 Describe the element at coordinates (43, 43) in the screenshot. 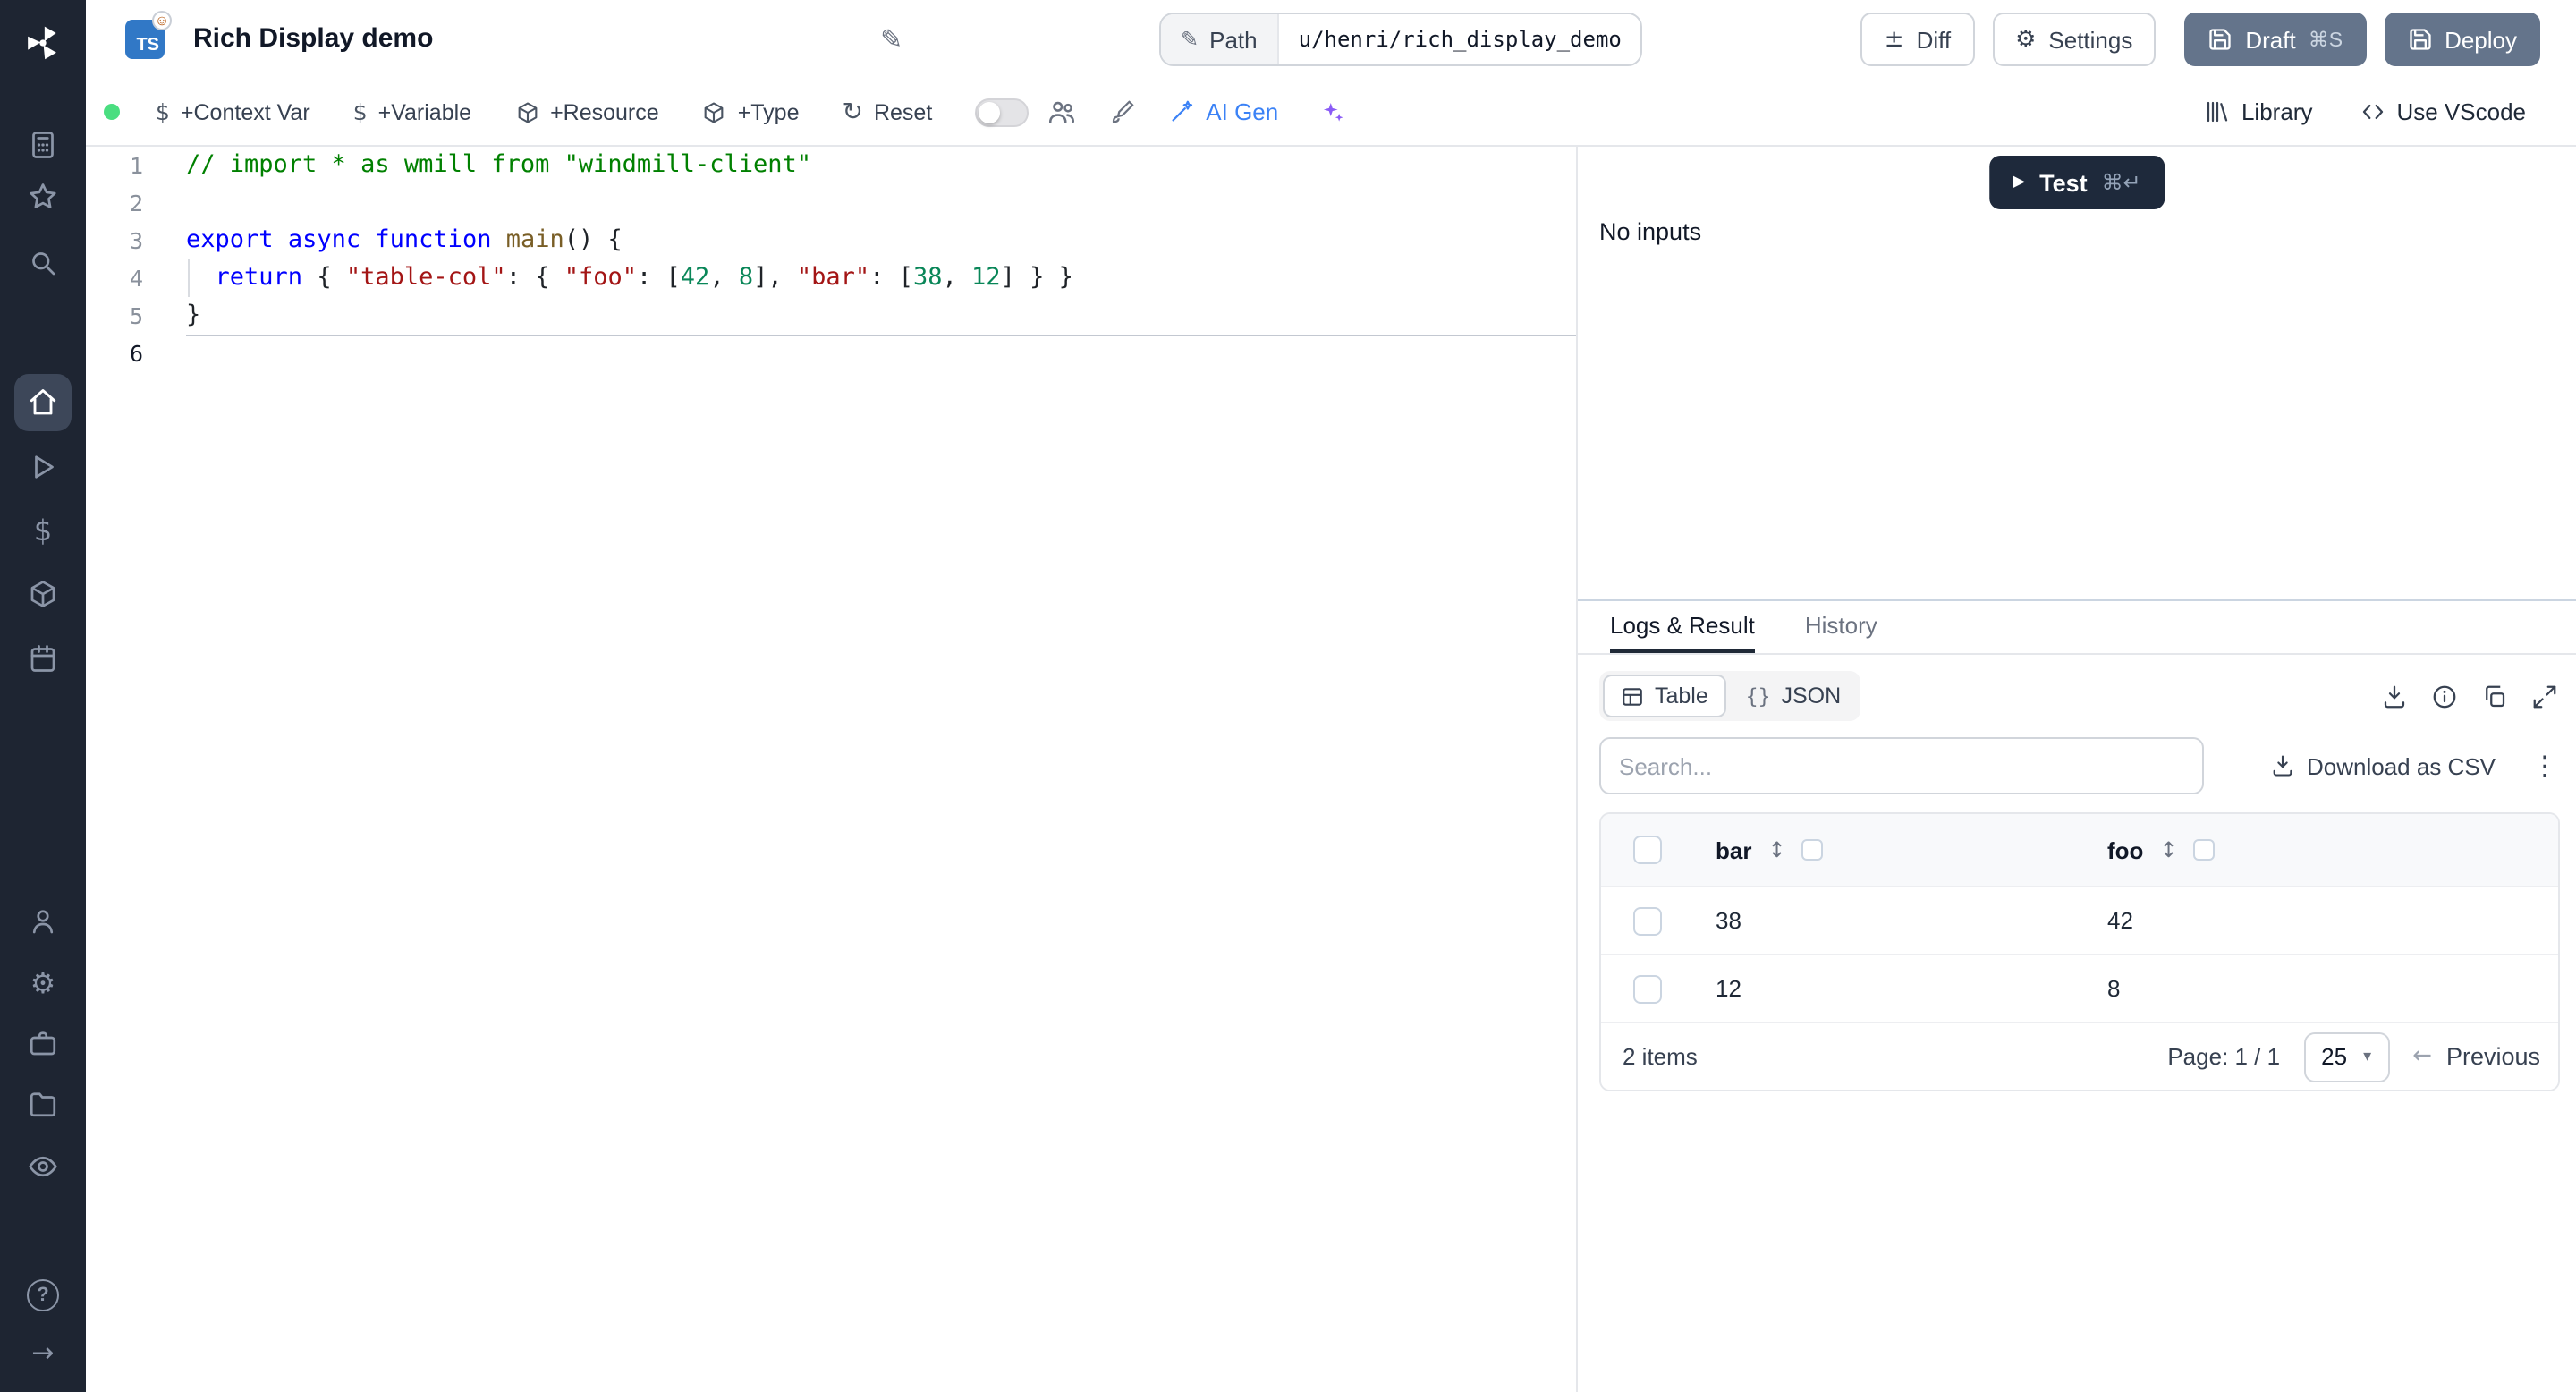

I see `windmill-logo` at that location.